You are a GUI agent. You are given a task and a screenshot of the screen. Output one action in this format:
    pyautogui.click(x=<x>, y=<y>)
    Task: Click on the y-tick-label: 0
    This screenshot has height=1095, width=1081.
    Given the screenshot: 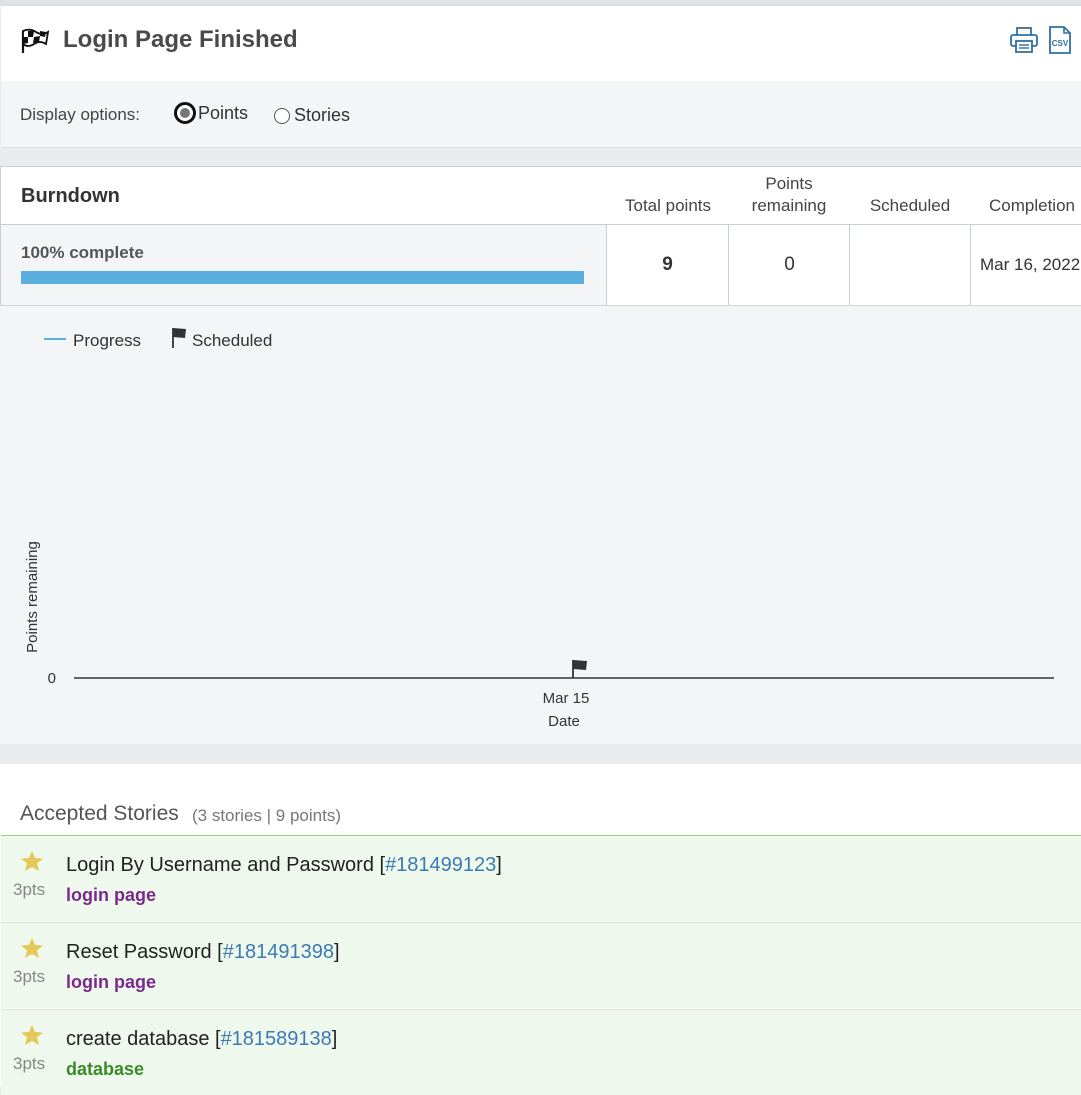 What is the action you would take?
    pyautogui.click(x=52, y=678)
    